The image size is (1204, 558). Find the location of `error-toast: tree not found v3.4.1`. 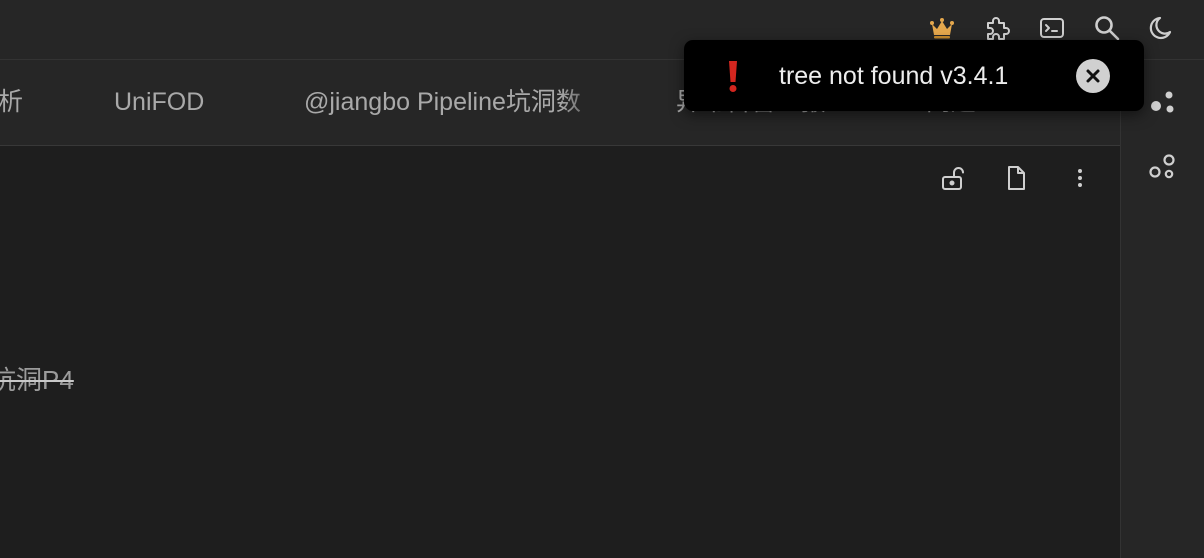

error-toast: tree not found v3.4.1 is located at coordinates (914, 75).